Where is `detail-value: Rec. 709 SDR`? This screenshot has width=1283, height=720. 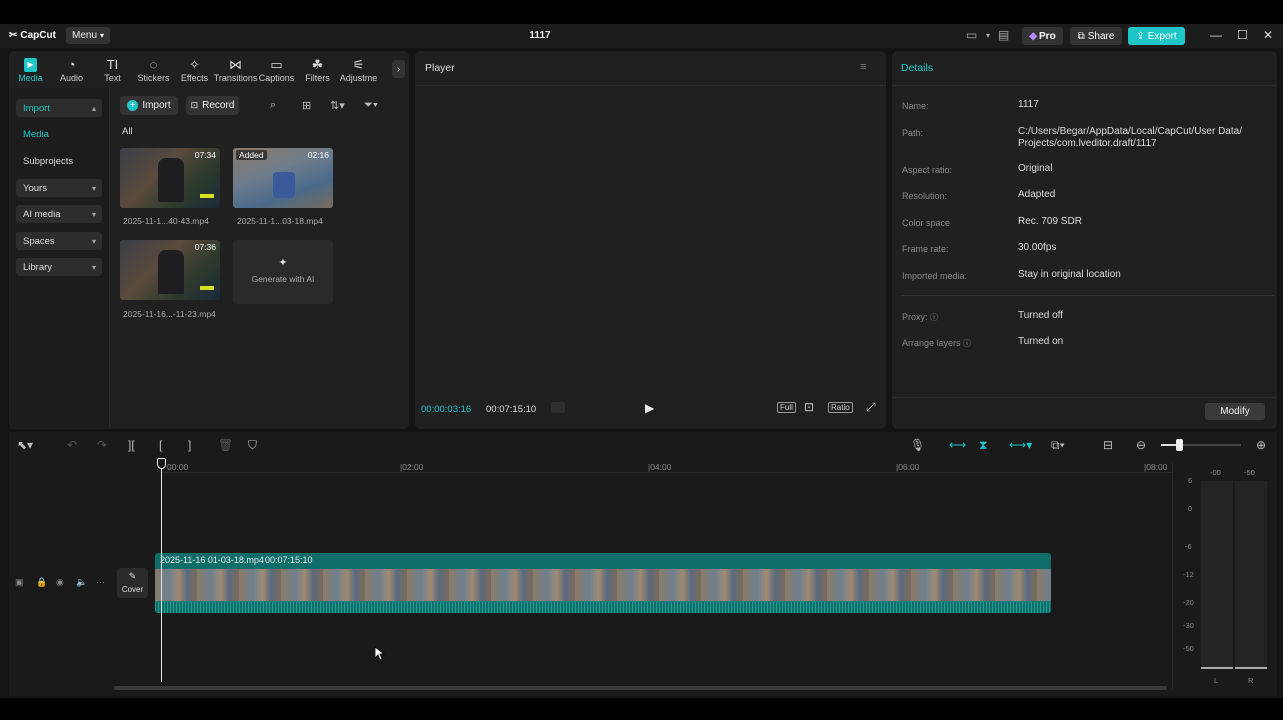
detail-value: Rec. 709 SDR is located at coordinates (1050, 221).